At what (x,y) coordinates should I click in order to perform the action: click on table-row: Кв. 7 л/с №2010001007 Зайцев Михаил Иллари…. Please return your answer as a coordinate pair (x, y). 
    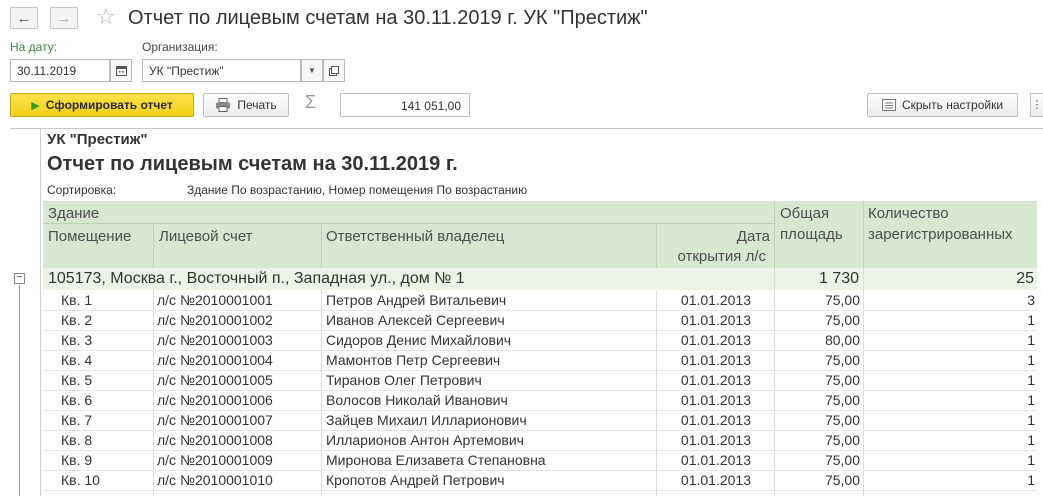
    Looking at the image, I should click on (540, 420).